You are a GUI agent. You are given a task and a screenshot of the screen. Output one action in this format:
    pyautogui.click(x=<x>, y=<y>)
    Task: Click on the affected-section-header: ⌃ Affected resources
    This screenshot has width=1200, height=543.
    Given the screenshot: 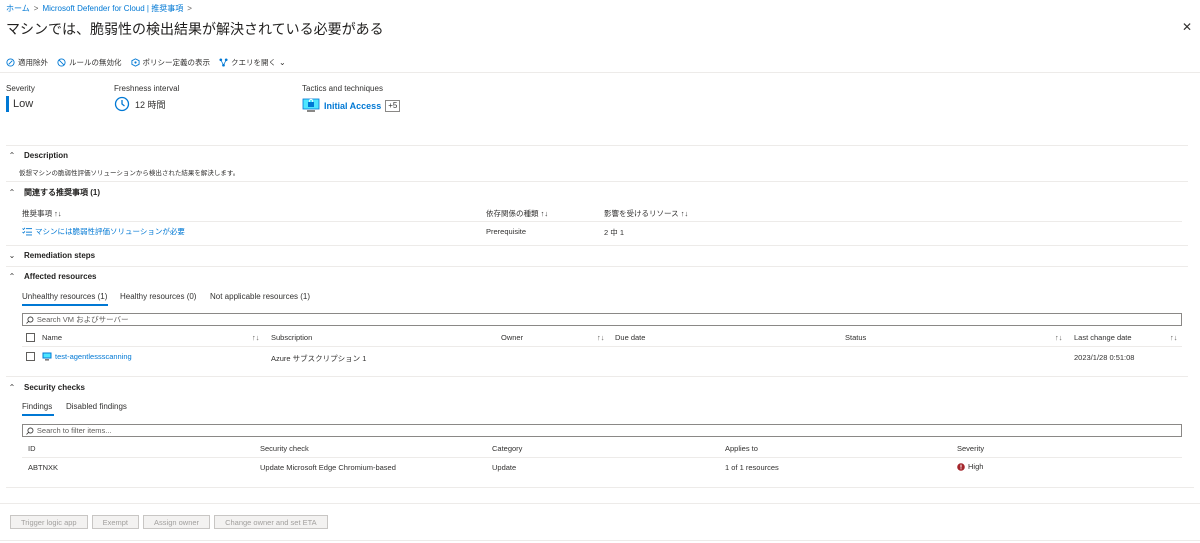 What is the action you would take?
    pyautogui.click(x=52, y=276)
    